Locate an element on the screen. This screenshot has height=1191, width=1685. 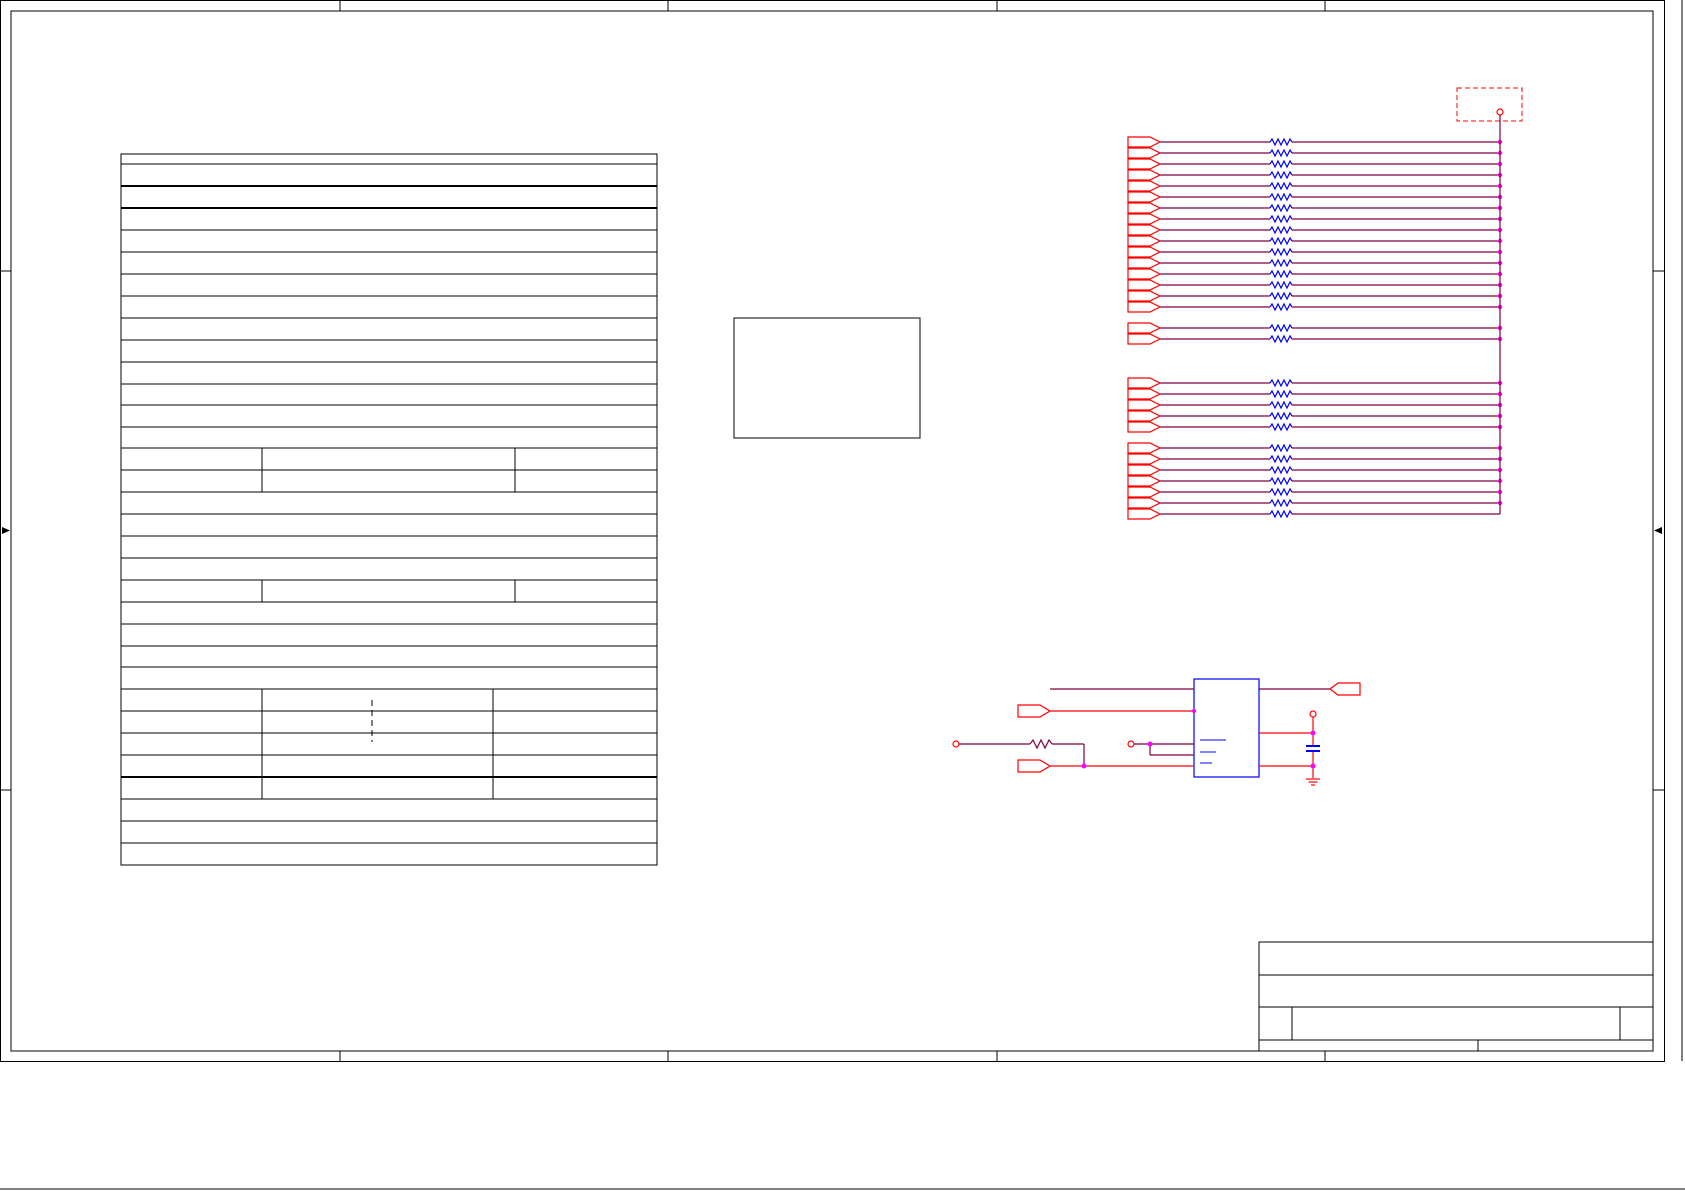
power-net-box is located at coordinates (1489, 104).